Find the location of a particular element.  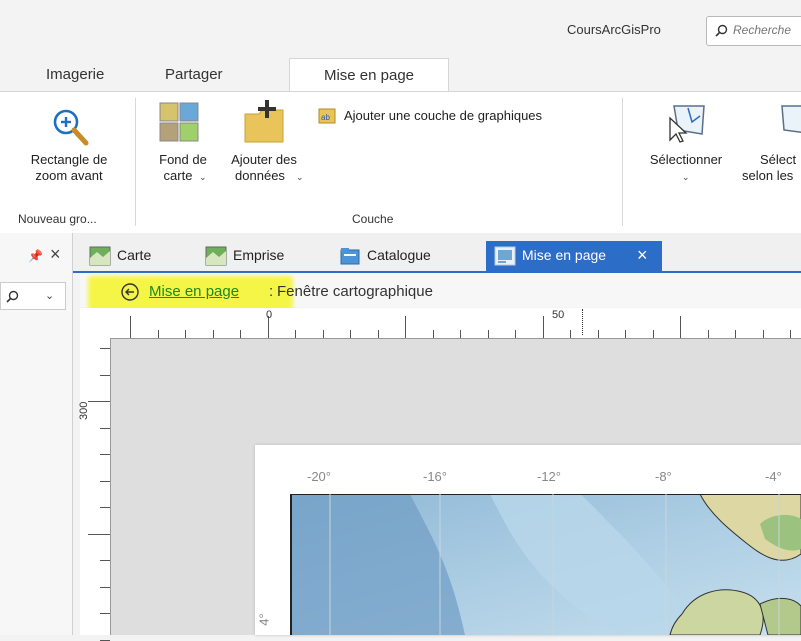

horizontal-ruler is located at coordinates (455, 323).